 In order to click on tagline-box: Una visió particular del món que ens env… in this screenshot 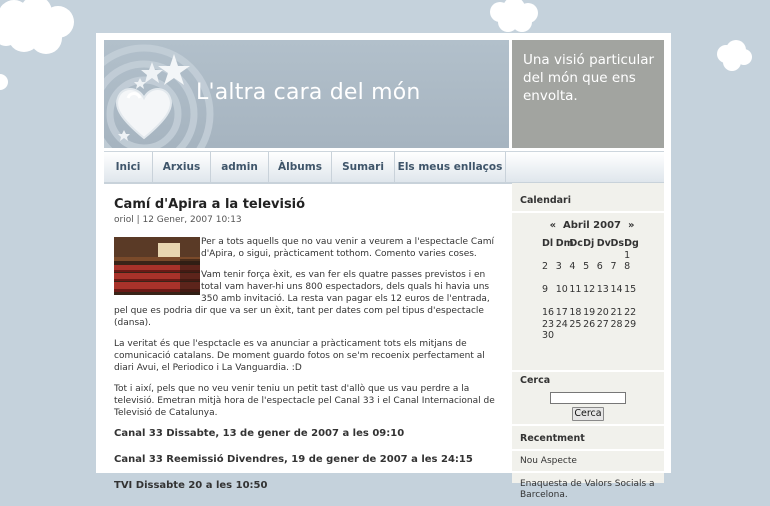, I will do `click(588, 94)`.